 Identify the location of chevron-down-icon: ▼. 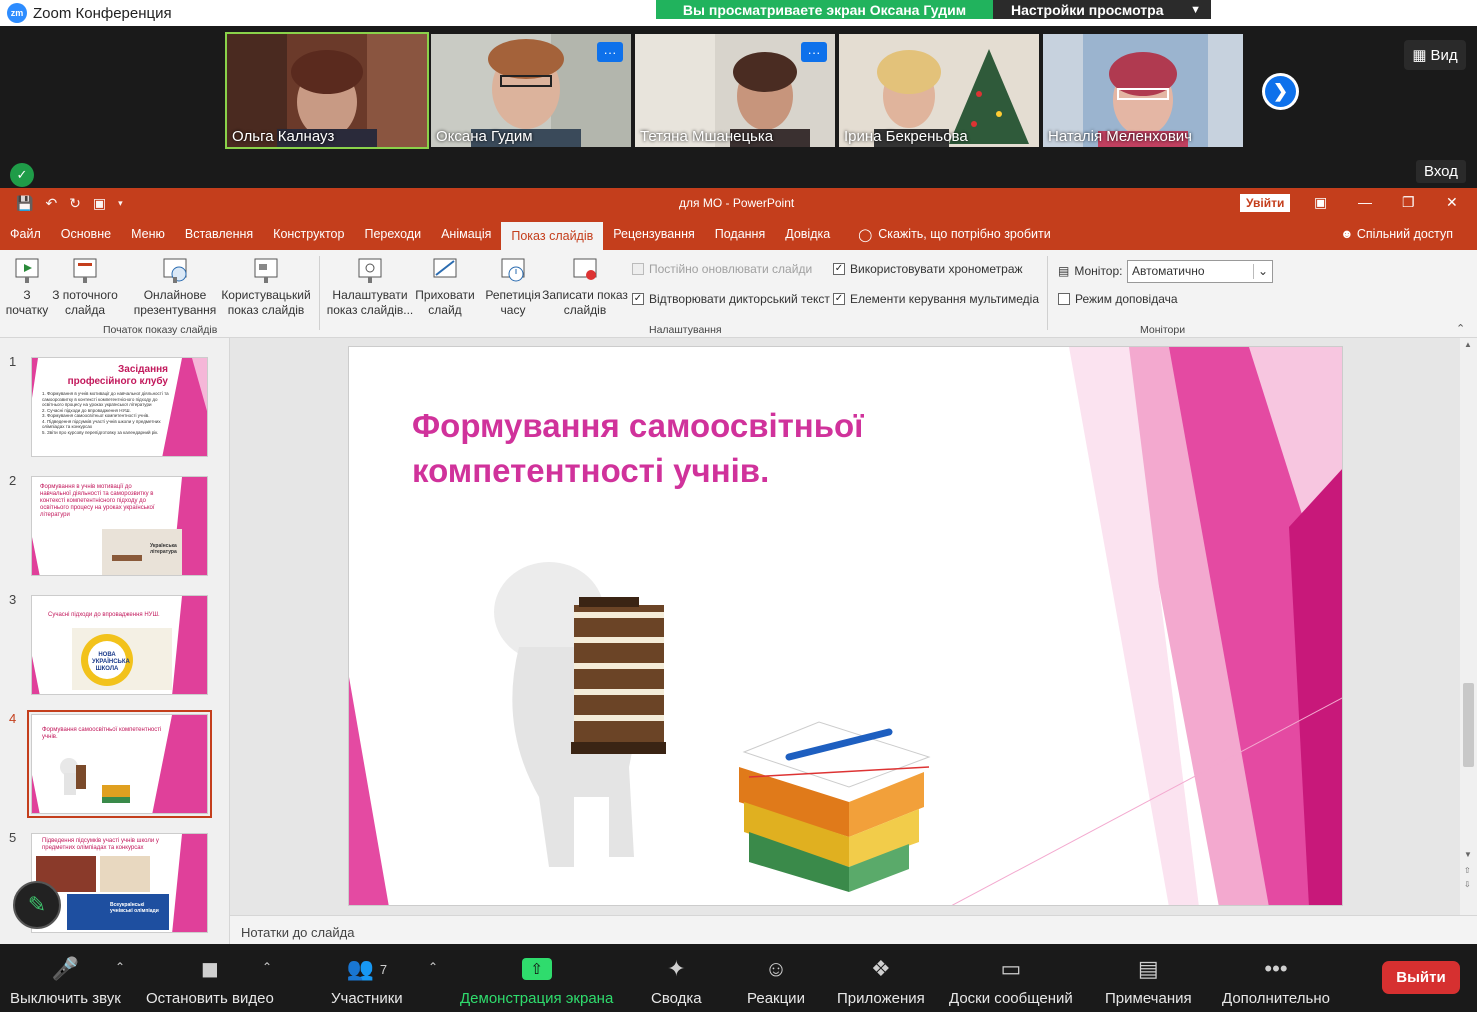
(1195, 9).